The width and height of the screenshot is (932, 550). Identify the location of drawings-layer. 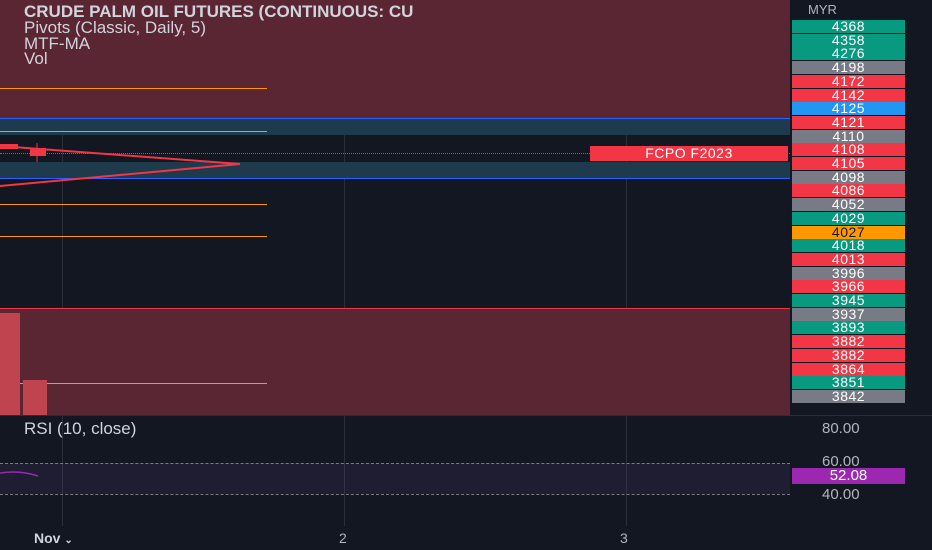
(120, 279).